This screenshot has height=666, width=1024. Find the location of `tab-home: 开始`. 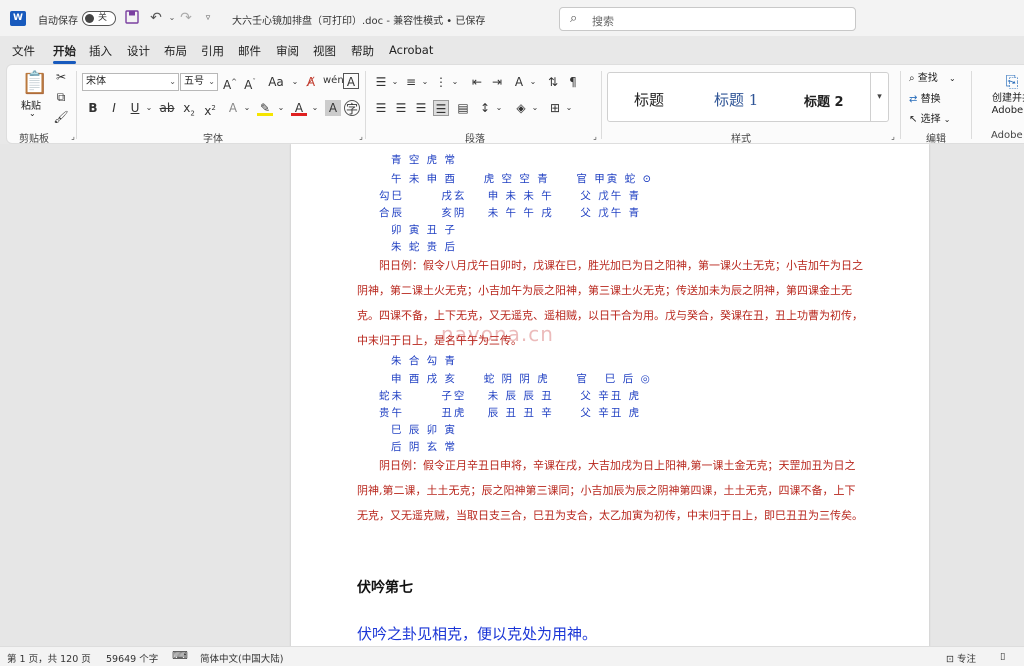

tab-home: 开始 is located at coordinates (64, 53).